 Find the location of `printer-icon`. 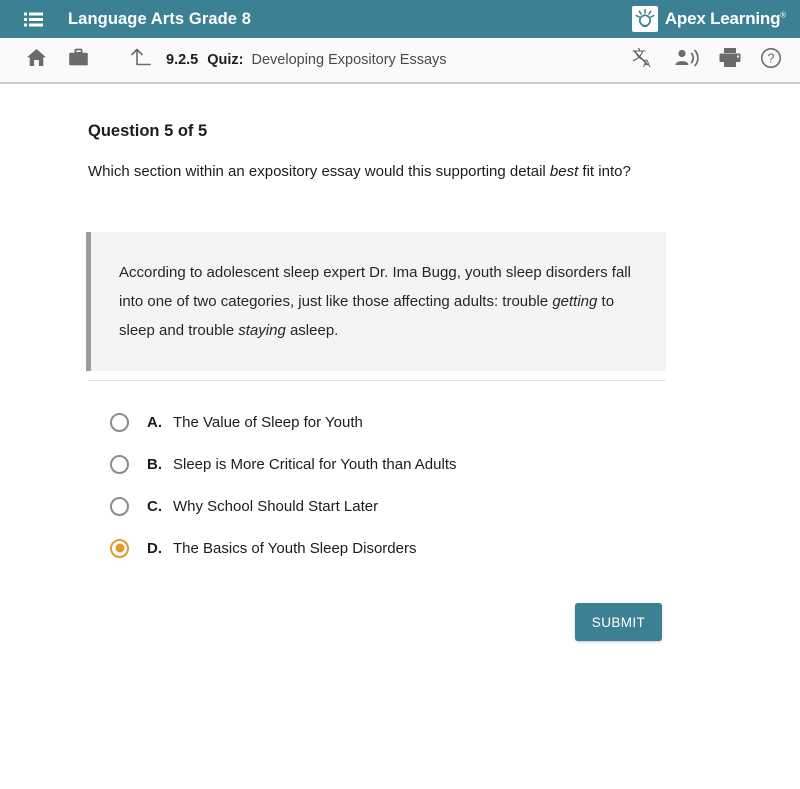

printer-icon is located at coordinates (730, 60).